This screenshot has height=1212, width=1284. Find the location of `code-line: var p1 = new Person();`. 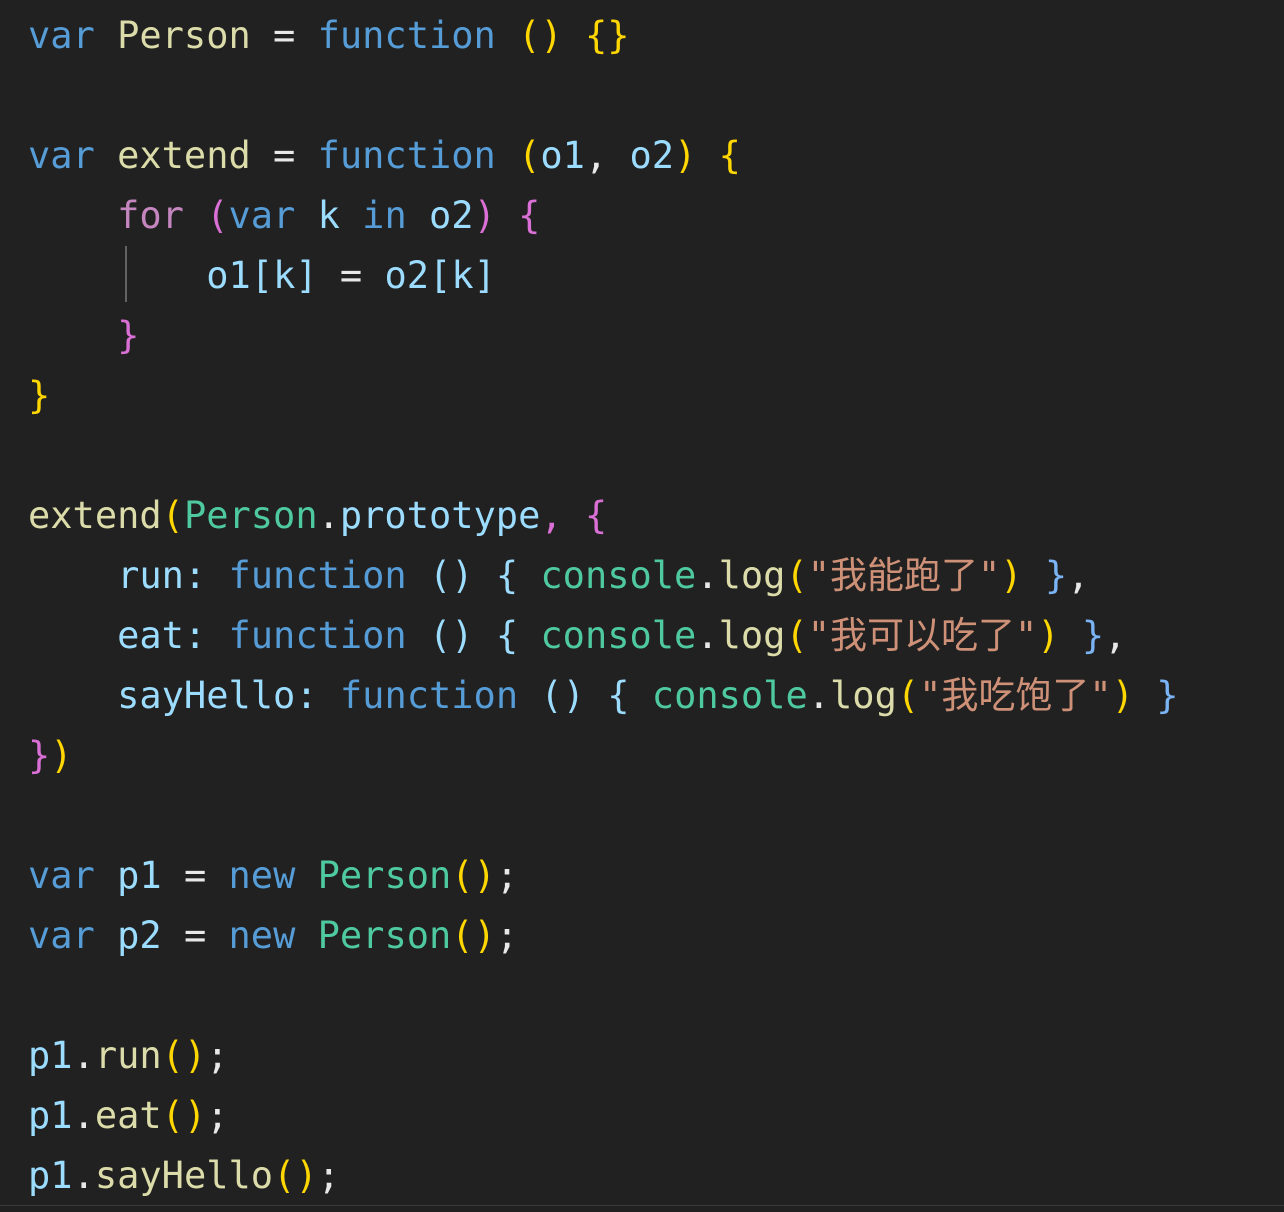

code-line: var p1 = new Person(); is located at coordinates (642, 876).